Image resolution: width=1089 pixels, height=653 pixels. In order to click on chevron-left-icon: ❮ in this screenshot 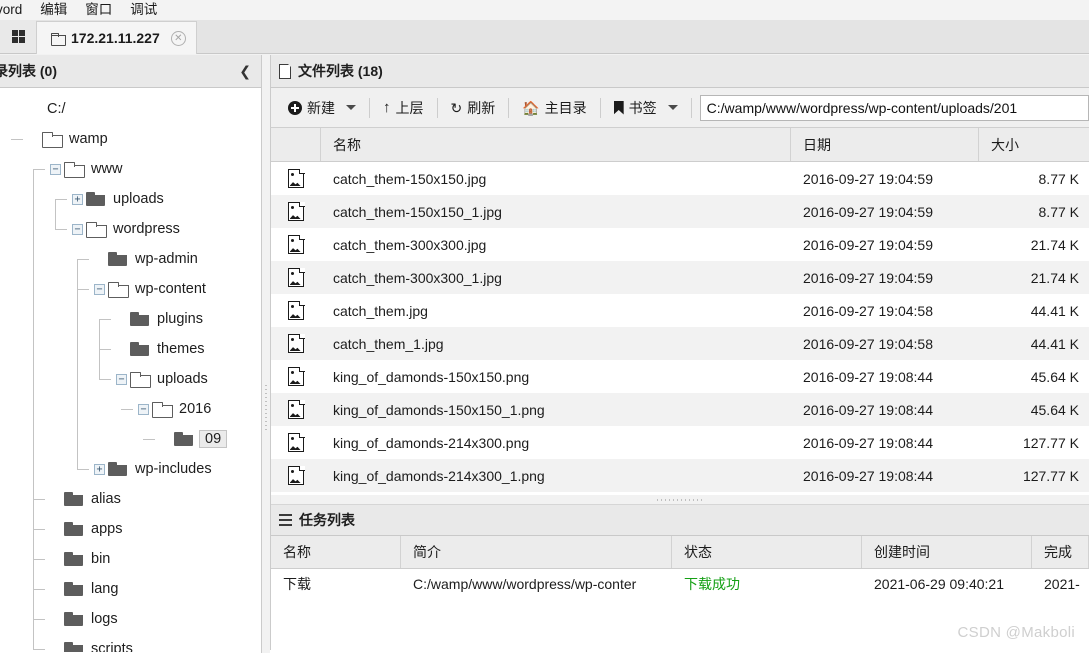, I will do `click(245, 71)`.